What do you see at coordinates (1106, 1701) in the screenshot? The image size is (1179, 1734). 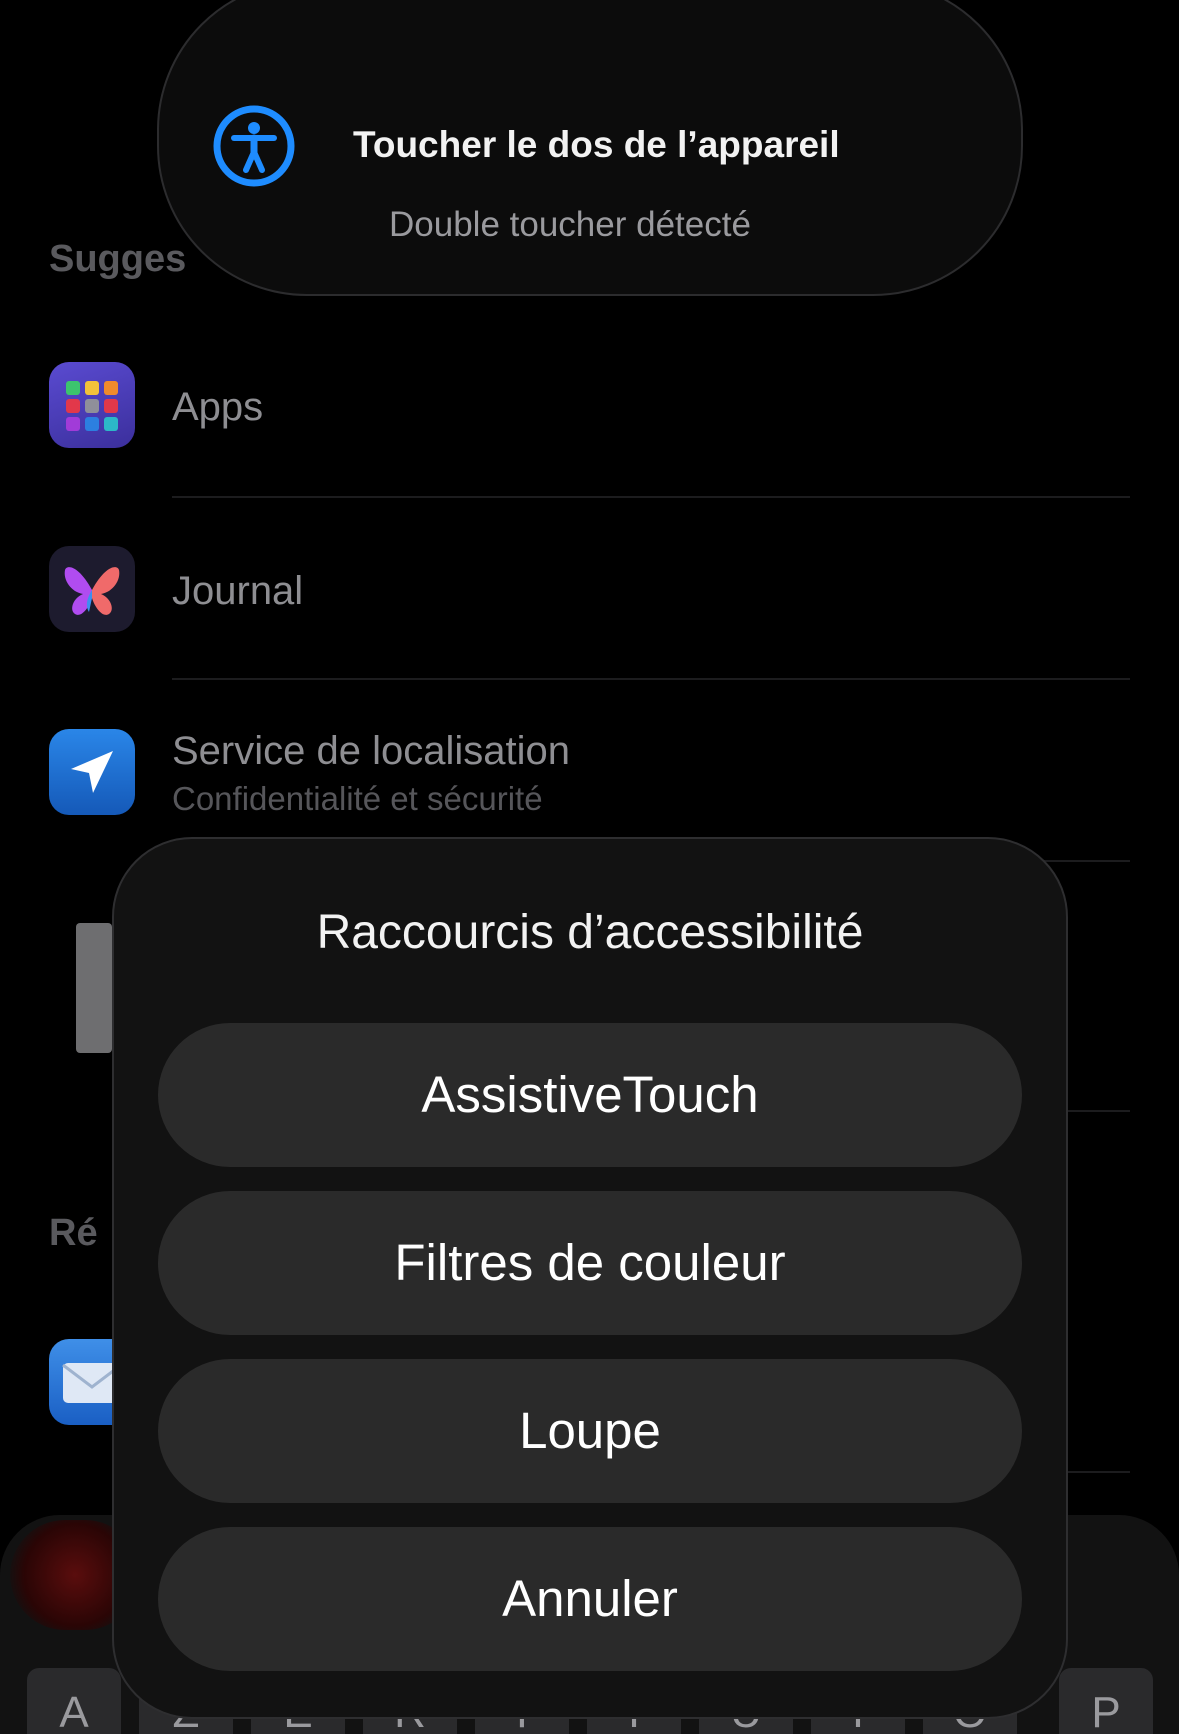 I see `key-p: P` at bounding box center [1106, 1701].